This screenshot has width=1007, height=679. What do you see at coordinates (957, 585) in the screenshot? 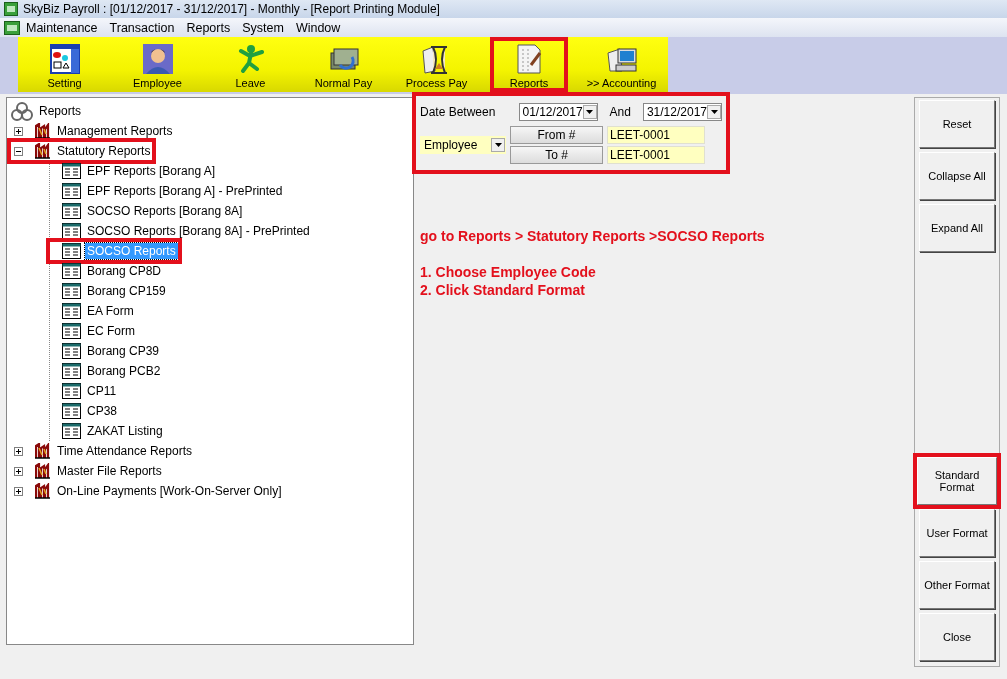
I see `side-button: Other Format` at bounding box center [957, 585].